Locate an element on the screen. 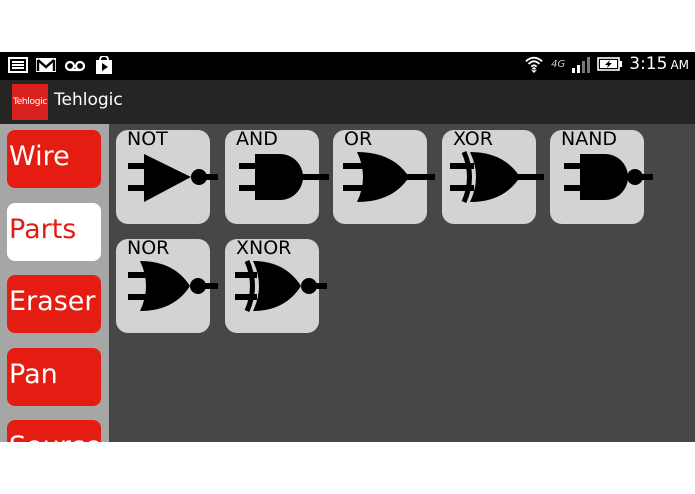 The height and width of the screenshot is (494, 695). signal-icon is located at coordinates (581, 65).